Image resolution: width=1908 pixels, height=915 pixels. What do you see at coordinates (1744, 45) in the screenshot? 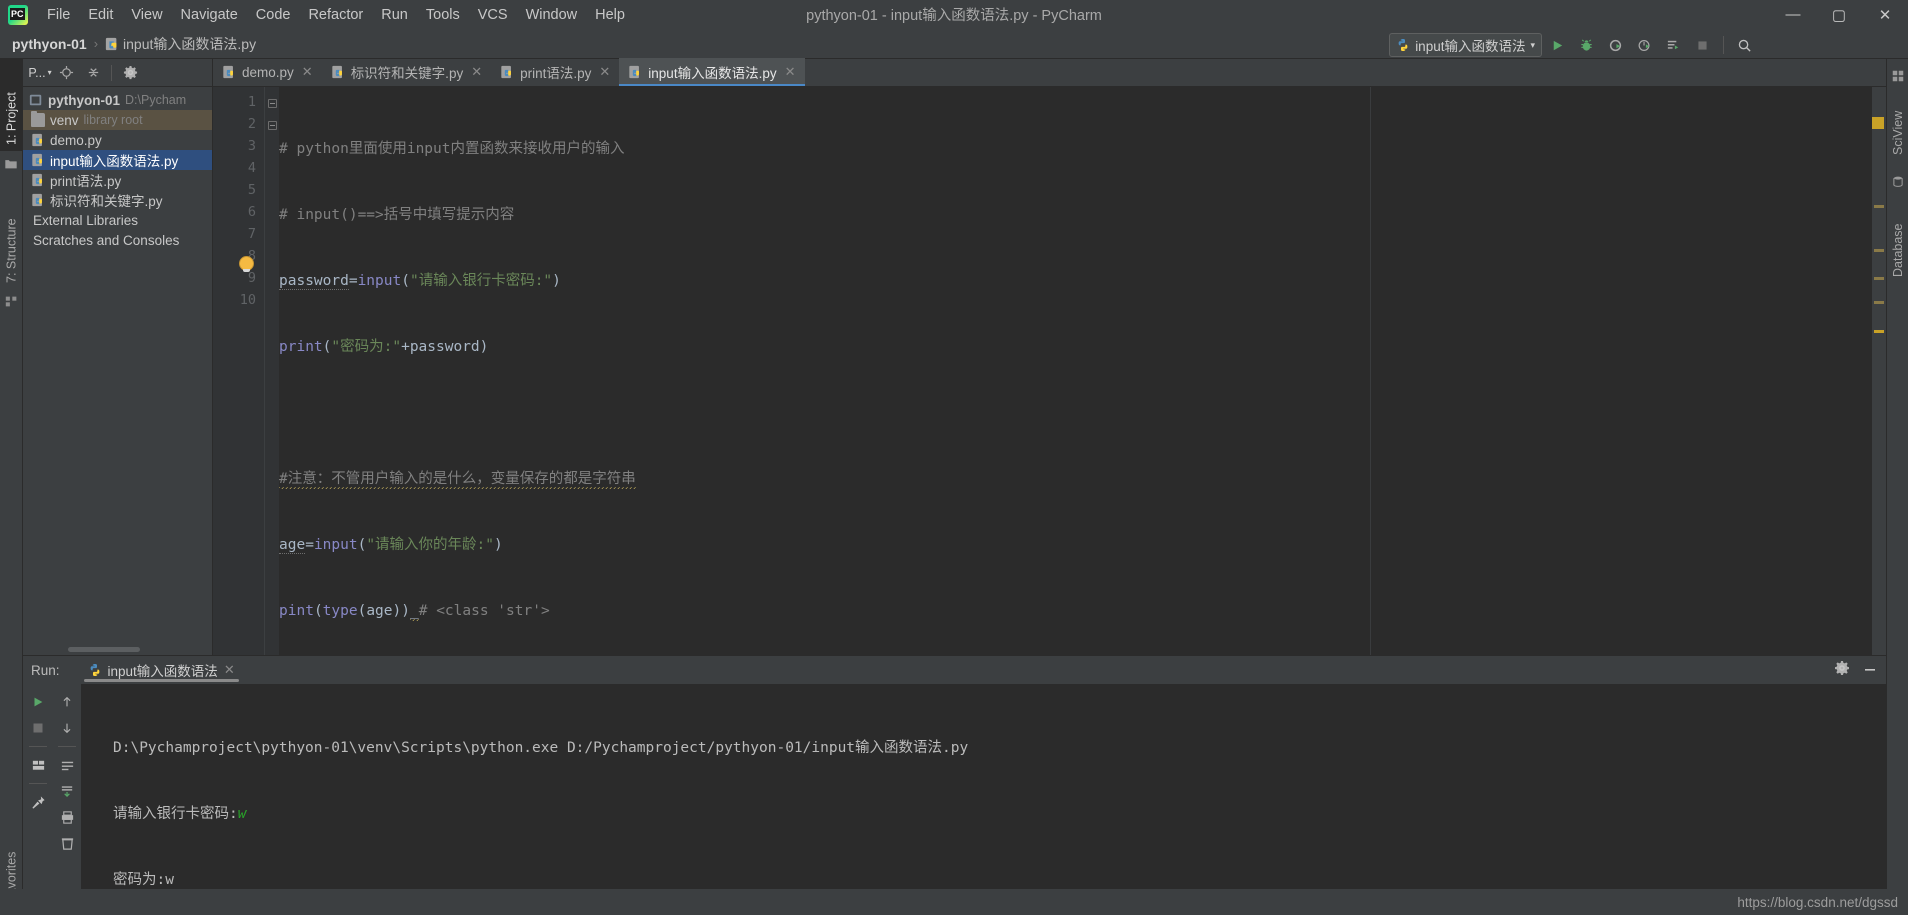
I see `search-everywhere-icon` at bounding box center [1744, 45].